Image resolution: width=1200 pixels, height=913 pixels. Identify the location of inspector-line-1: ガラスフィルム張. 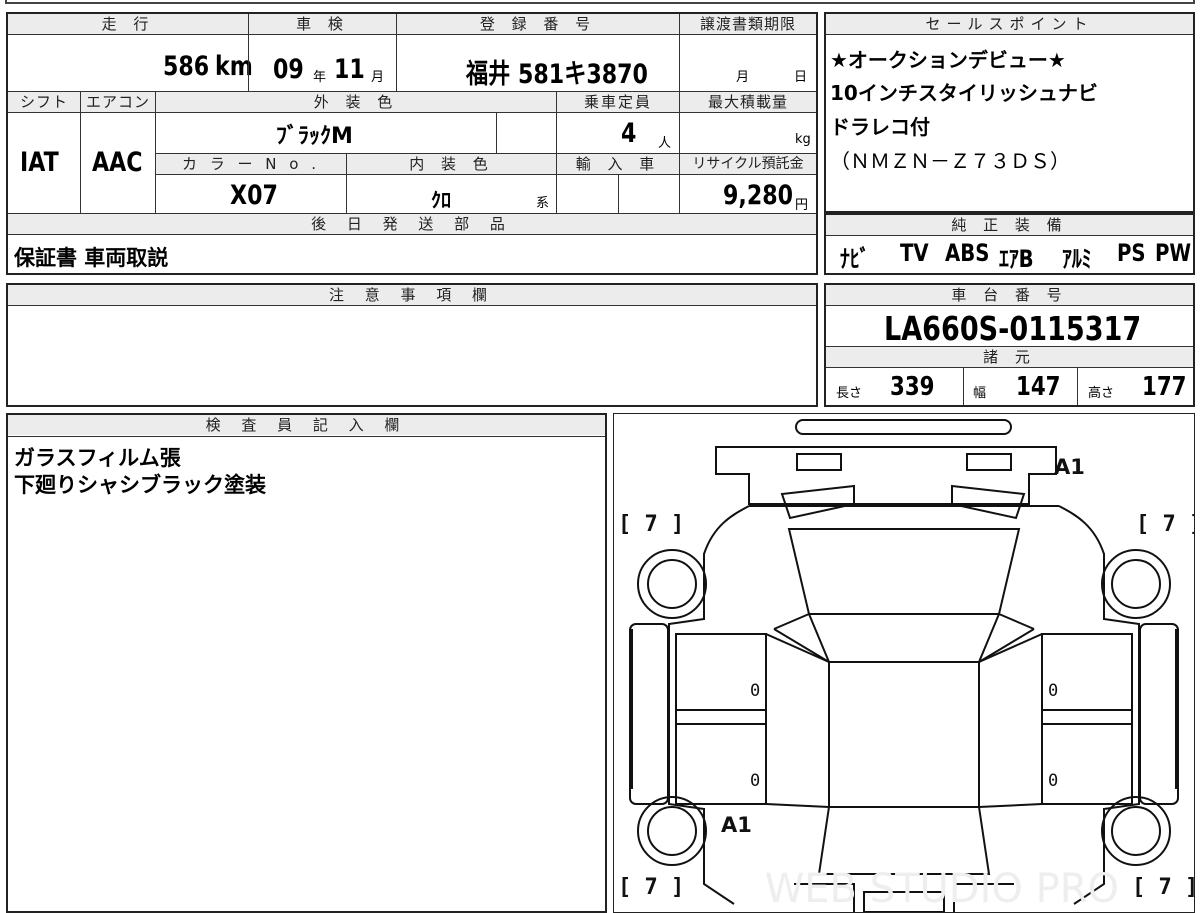
(97, 458).